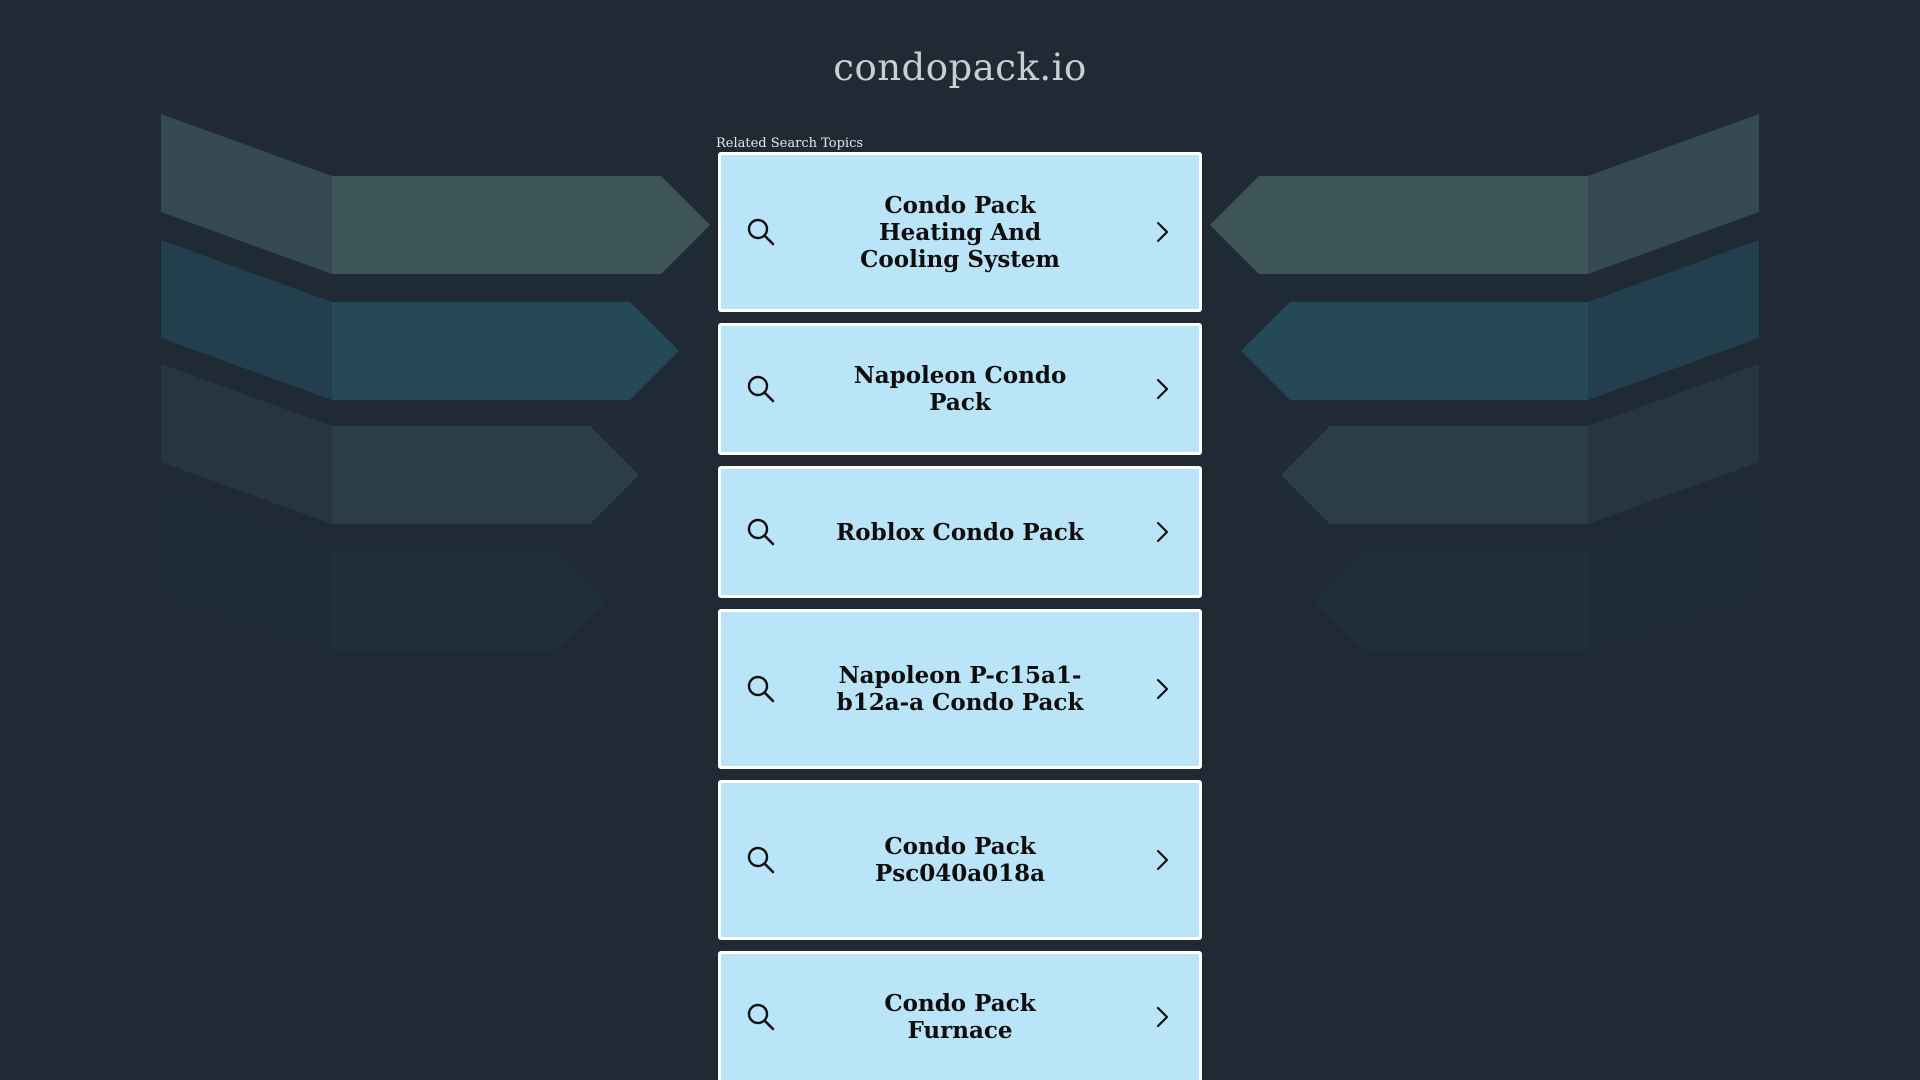  Describe the element at coordinates (790, 143) in the screenshot. I see `related-search-label: Related Search Topics` at that location.